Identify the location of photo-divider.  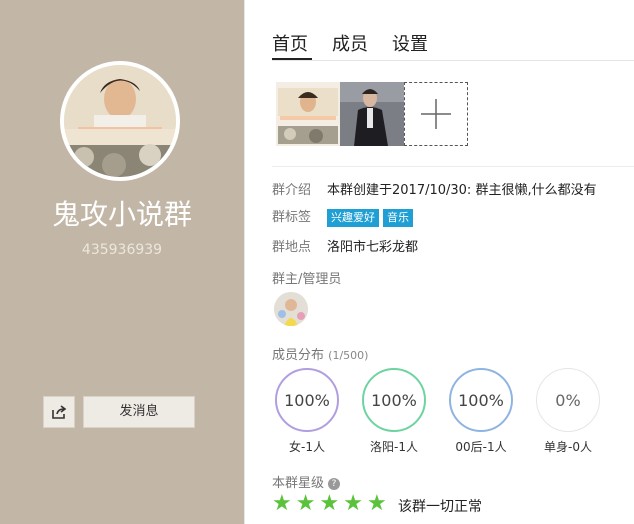
(453, 166).